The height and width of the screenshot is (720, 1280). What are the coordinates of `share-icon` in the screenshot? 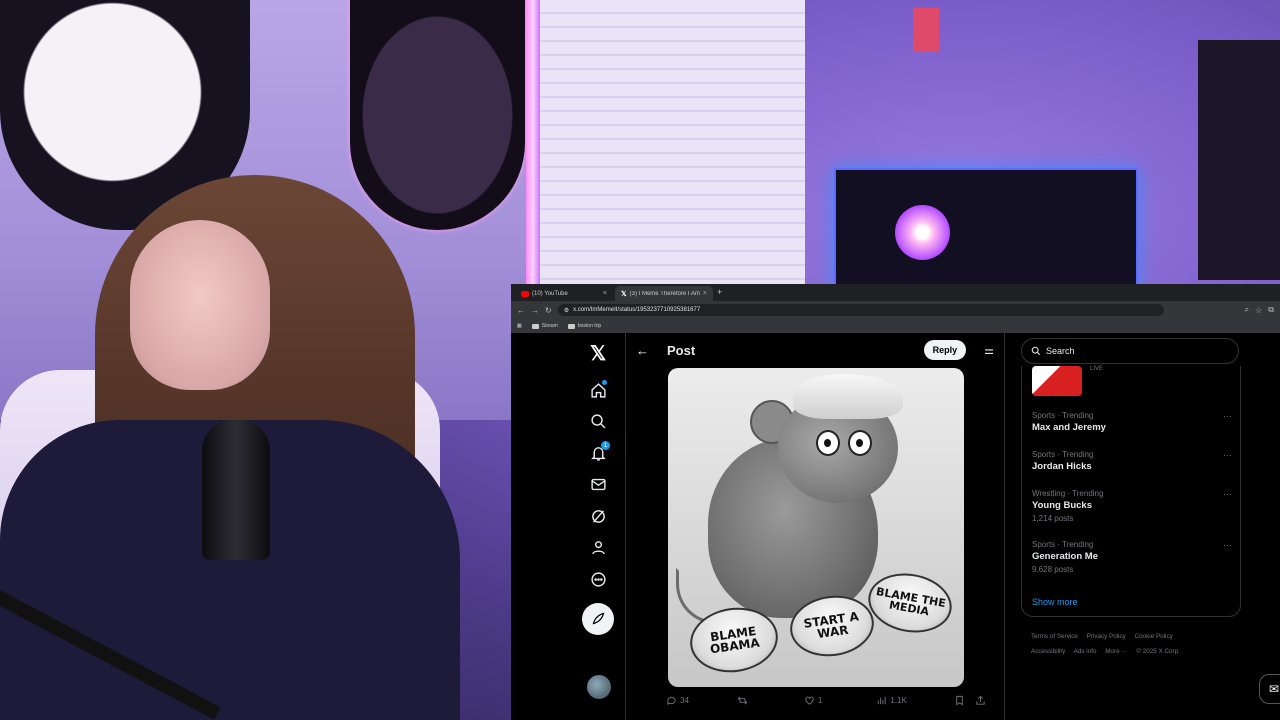 It's located at (980, 700).